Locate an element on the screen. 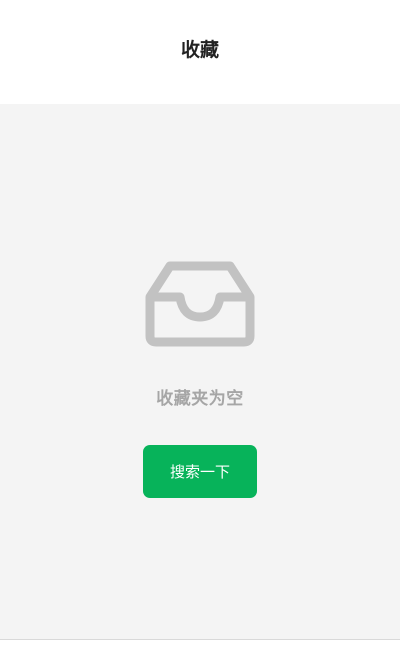  empty-message: 收藏夹为空 is located at coordinates (200, 399).